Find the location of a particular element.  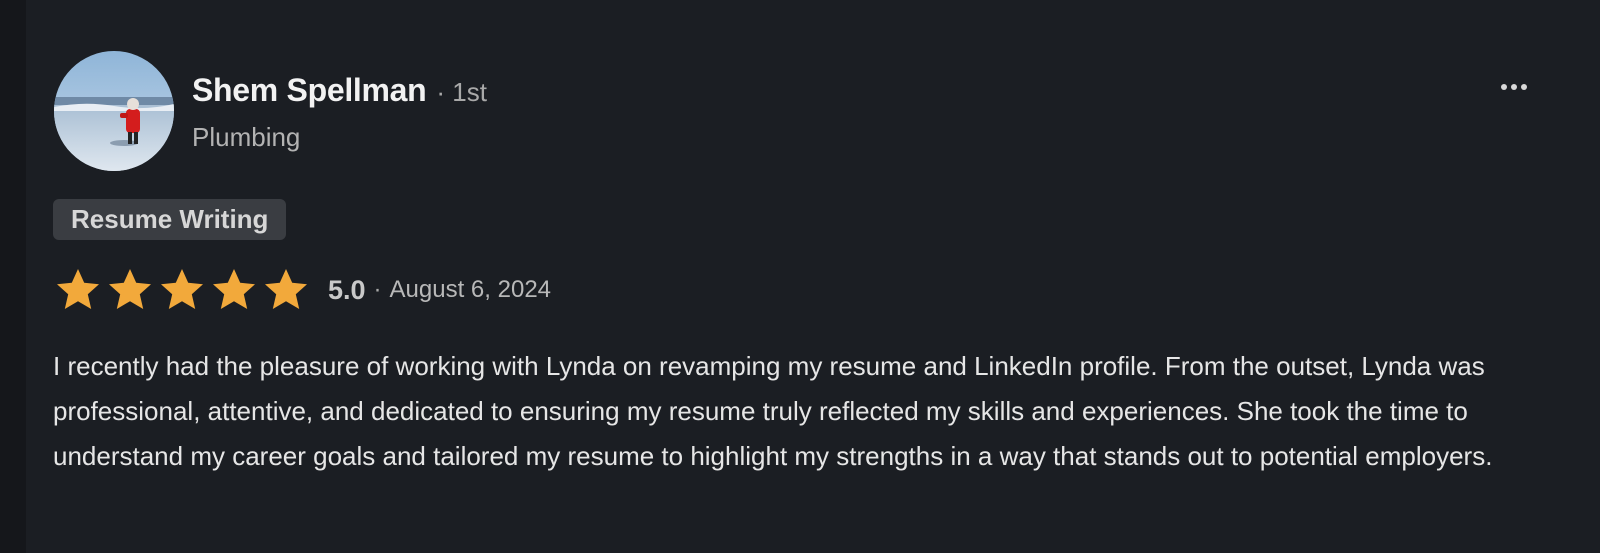

left-rail is located at coordinates (13, 276).